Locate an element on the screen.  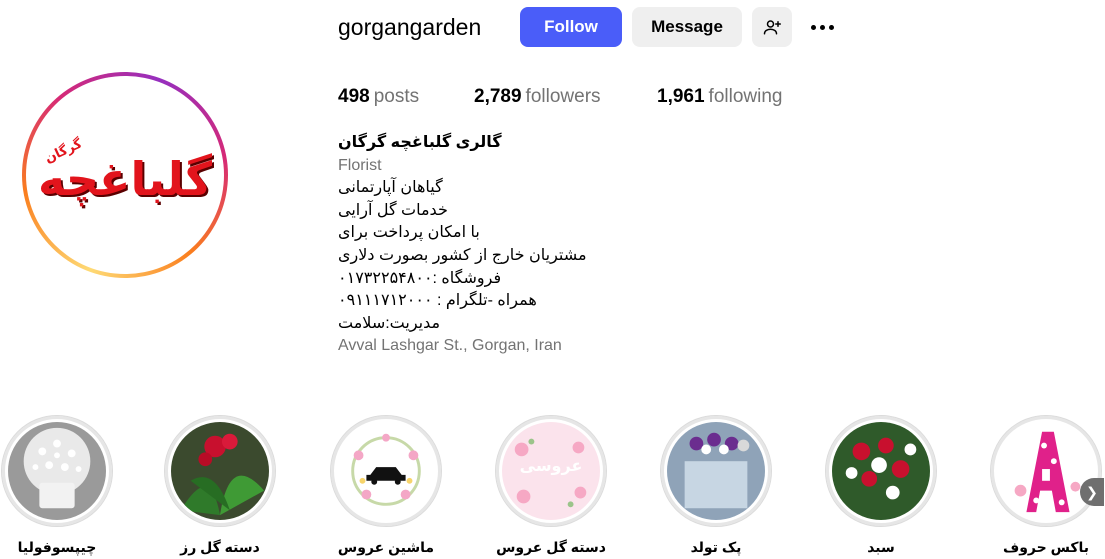
highlight-item: چیپسوفولیا is located at coordinates (58, 485).